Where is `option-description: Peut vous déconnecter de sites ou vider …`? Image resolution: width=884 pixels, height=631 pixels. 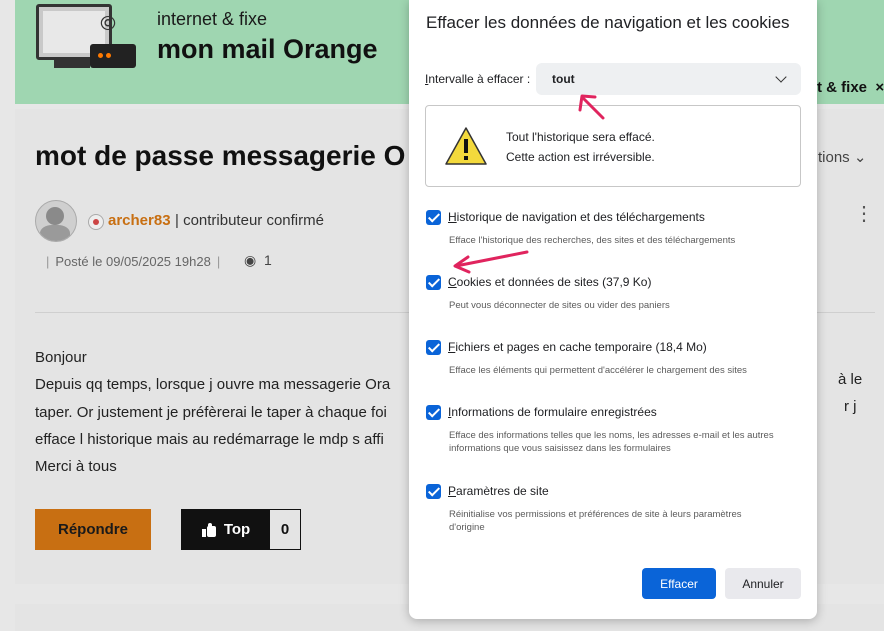 option-description: Peut vous déconnecter de sites ou vider … is located at coordinates (559, 305).